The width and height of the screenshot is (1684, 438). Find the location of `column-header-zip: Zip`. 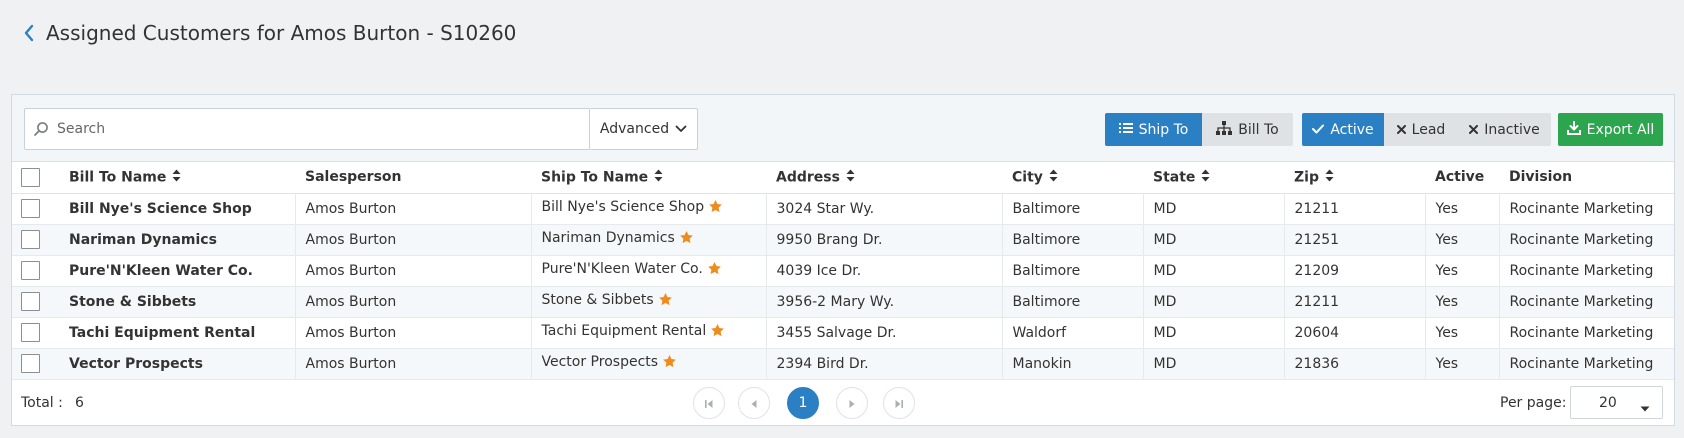

column-header-zip: Zip is located at coordinates (1354, 178).